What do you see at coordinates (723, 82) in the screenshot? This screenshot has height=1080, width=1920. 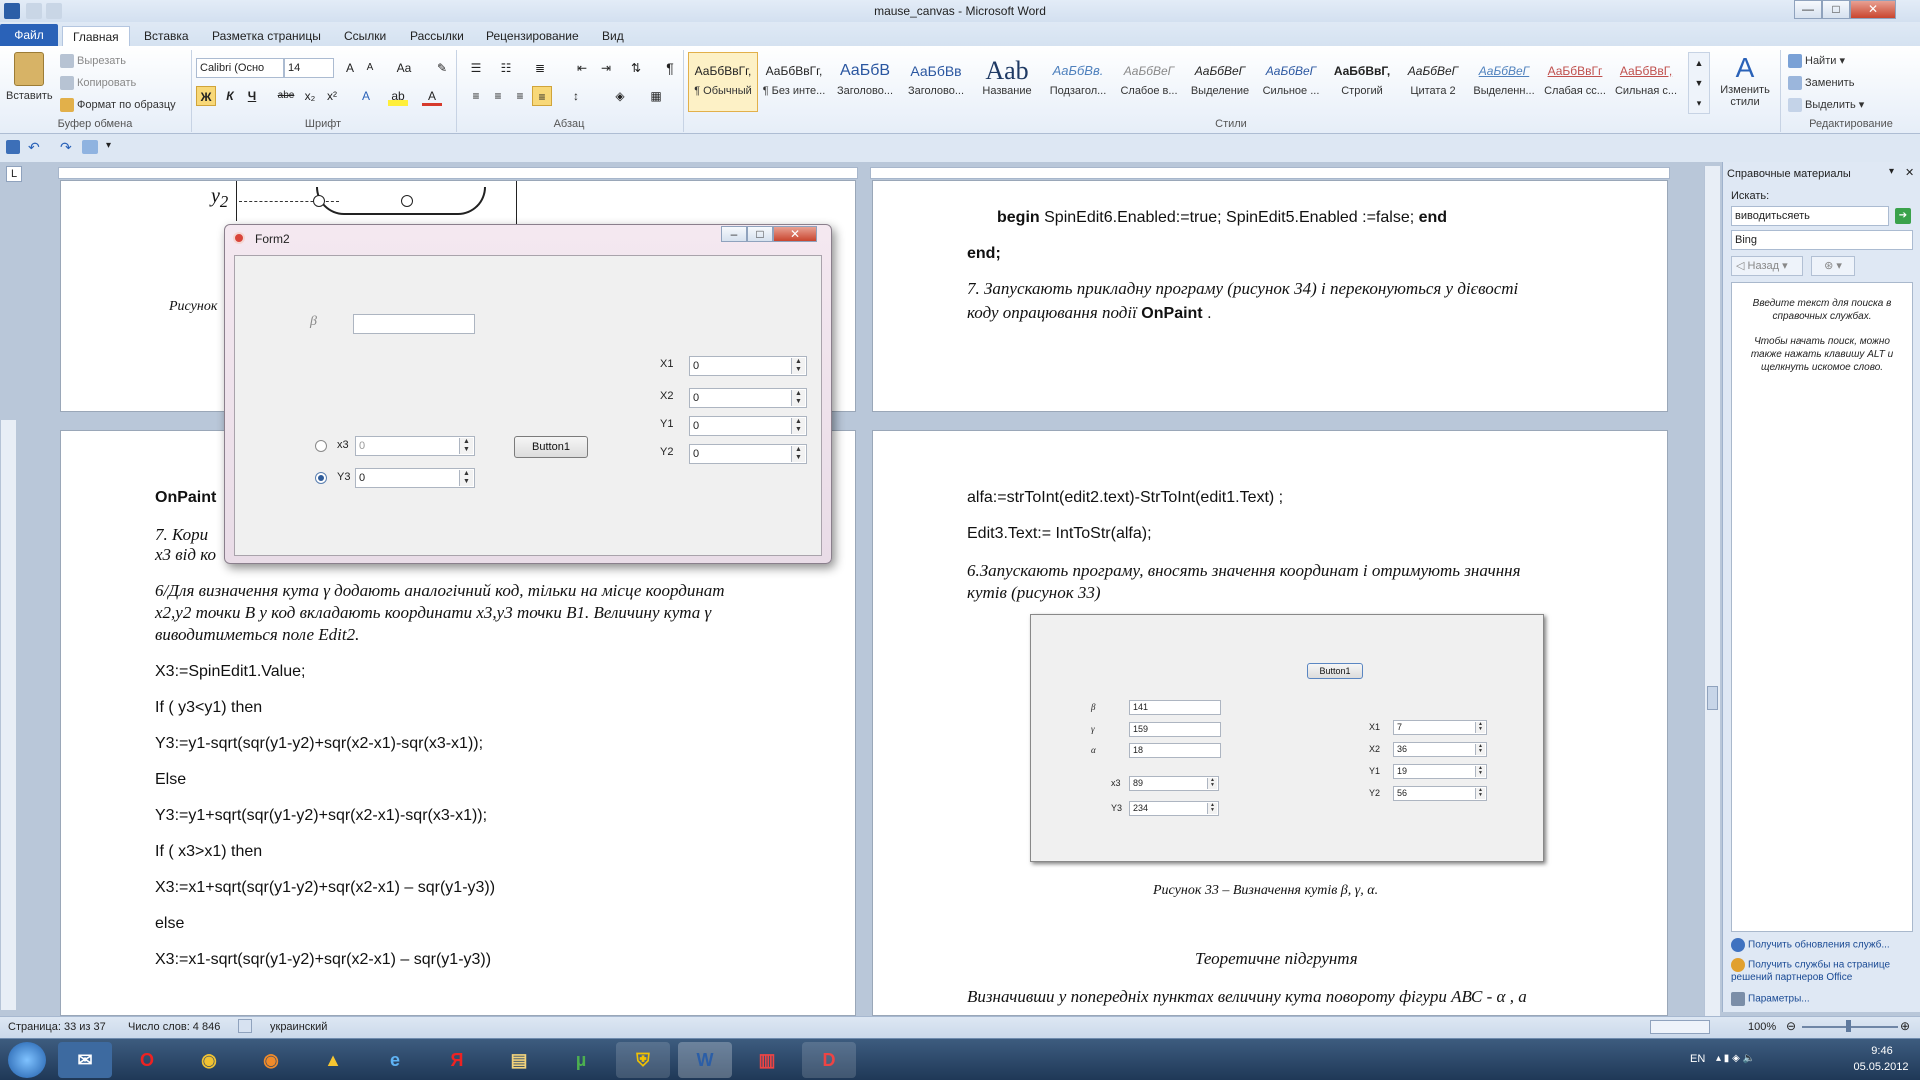 I see `style-tile: АаБбВвГг, ¶ Обычный` at bounding box center [723, 82].